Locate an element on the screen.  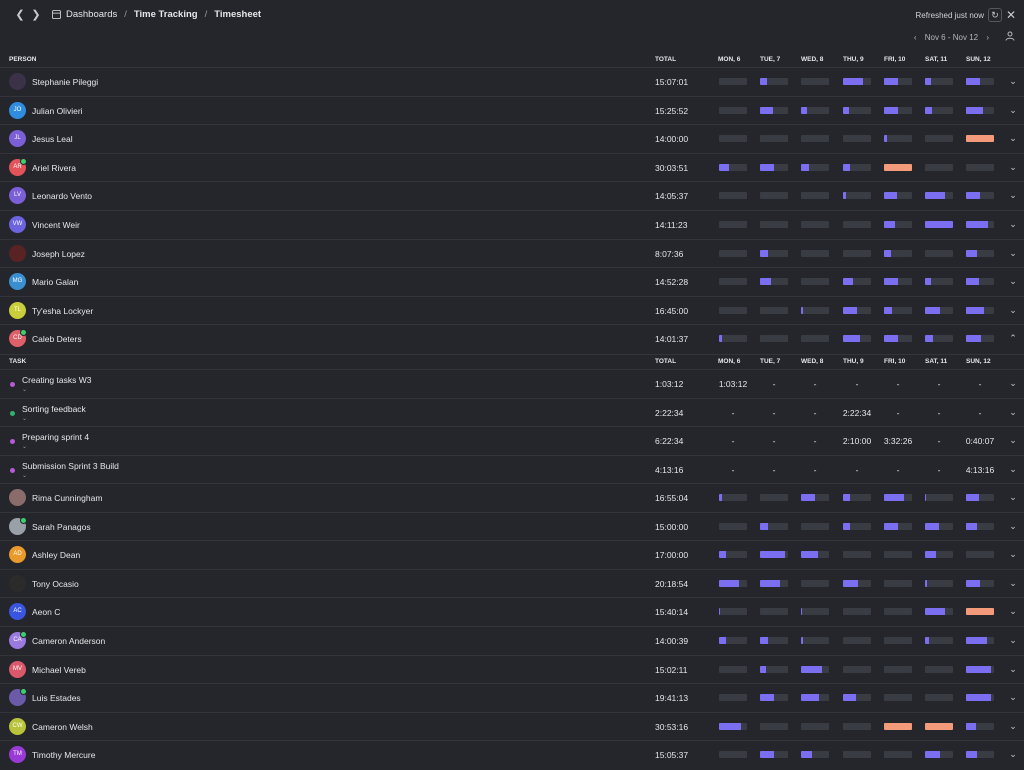
person-name: Cameron Anderson is located at coordinates (68, 641).